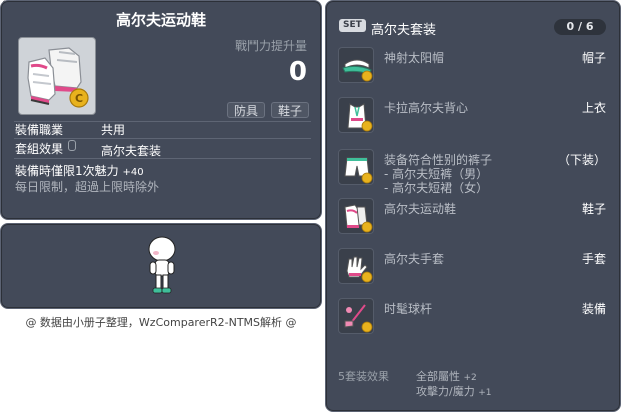 This screenshot has width=622, height=415. What do you see at coordinates (356, 65) in the screenshot?
I see `visor-hat-icon` at bounding box center [356, 65].